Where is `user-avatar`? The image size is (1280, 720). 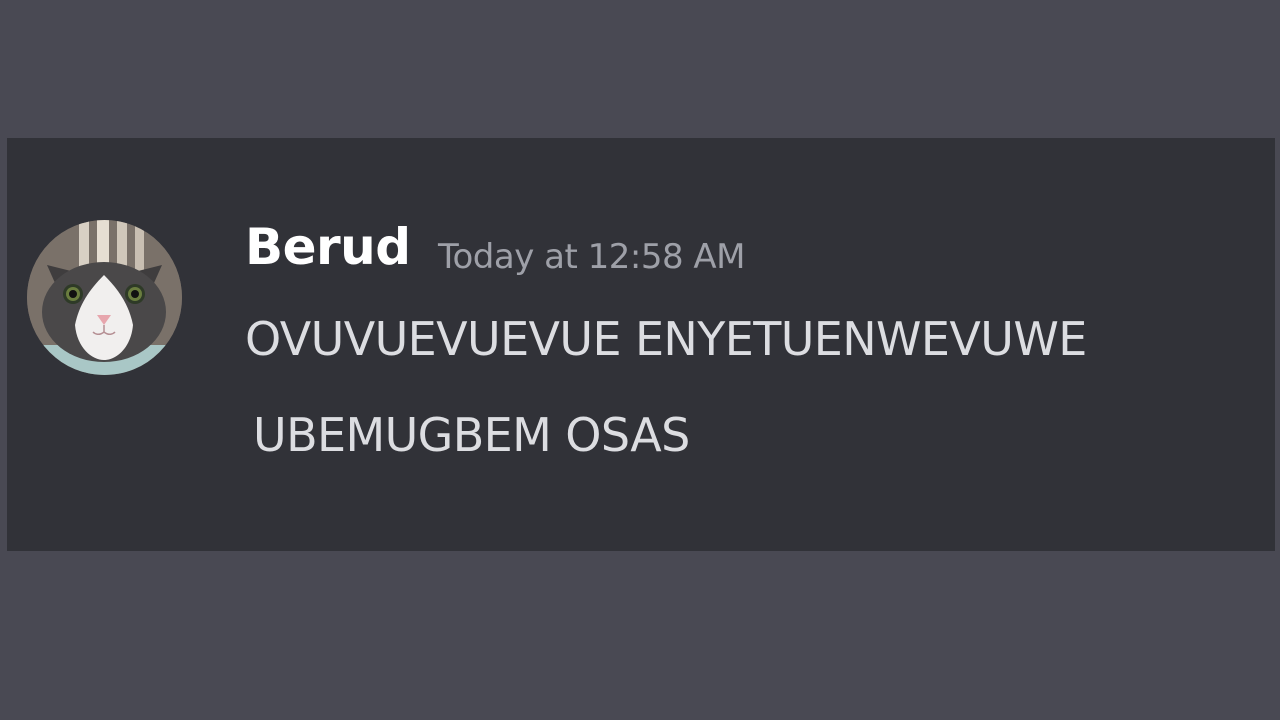 user-avatar is located at coordinates (104, 297).